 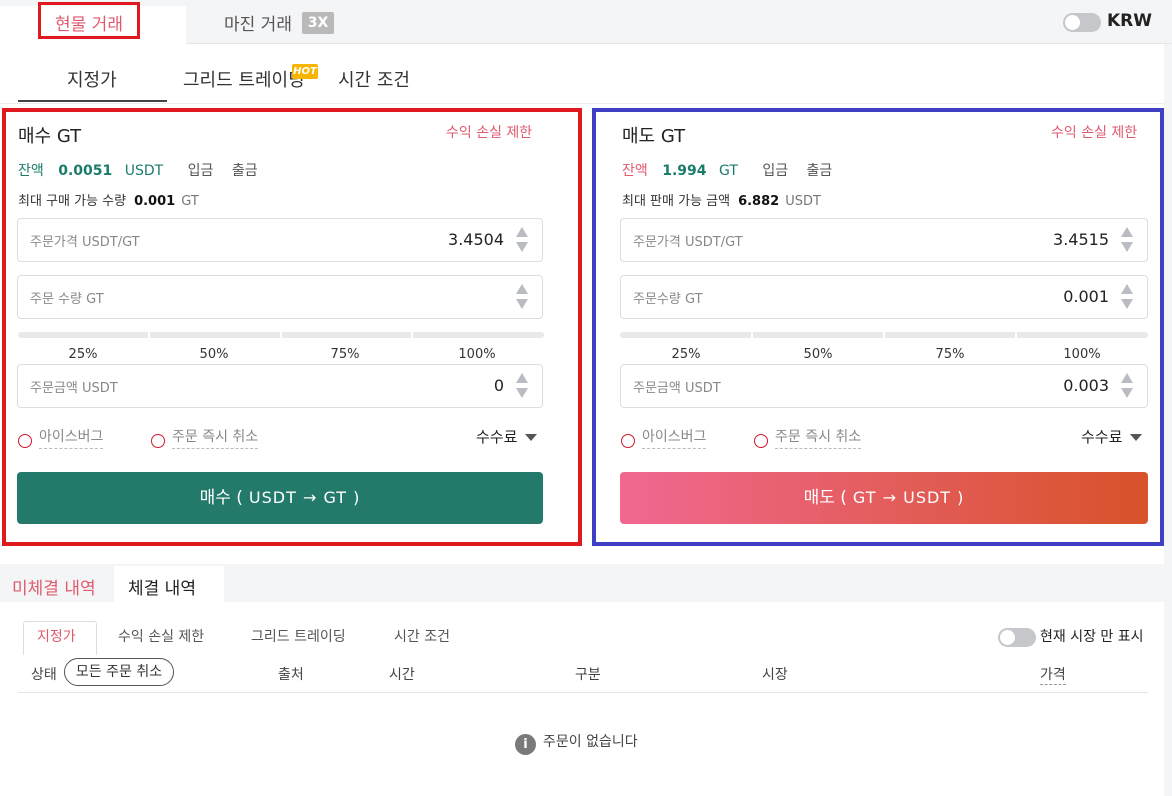 I want to click on sell-amount-field: 주문금액 USDT 0.003, so click(x=884, y=386).